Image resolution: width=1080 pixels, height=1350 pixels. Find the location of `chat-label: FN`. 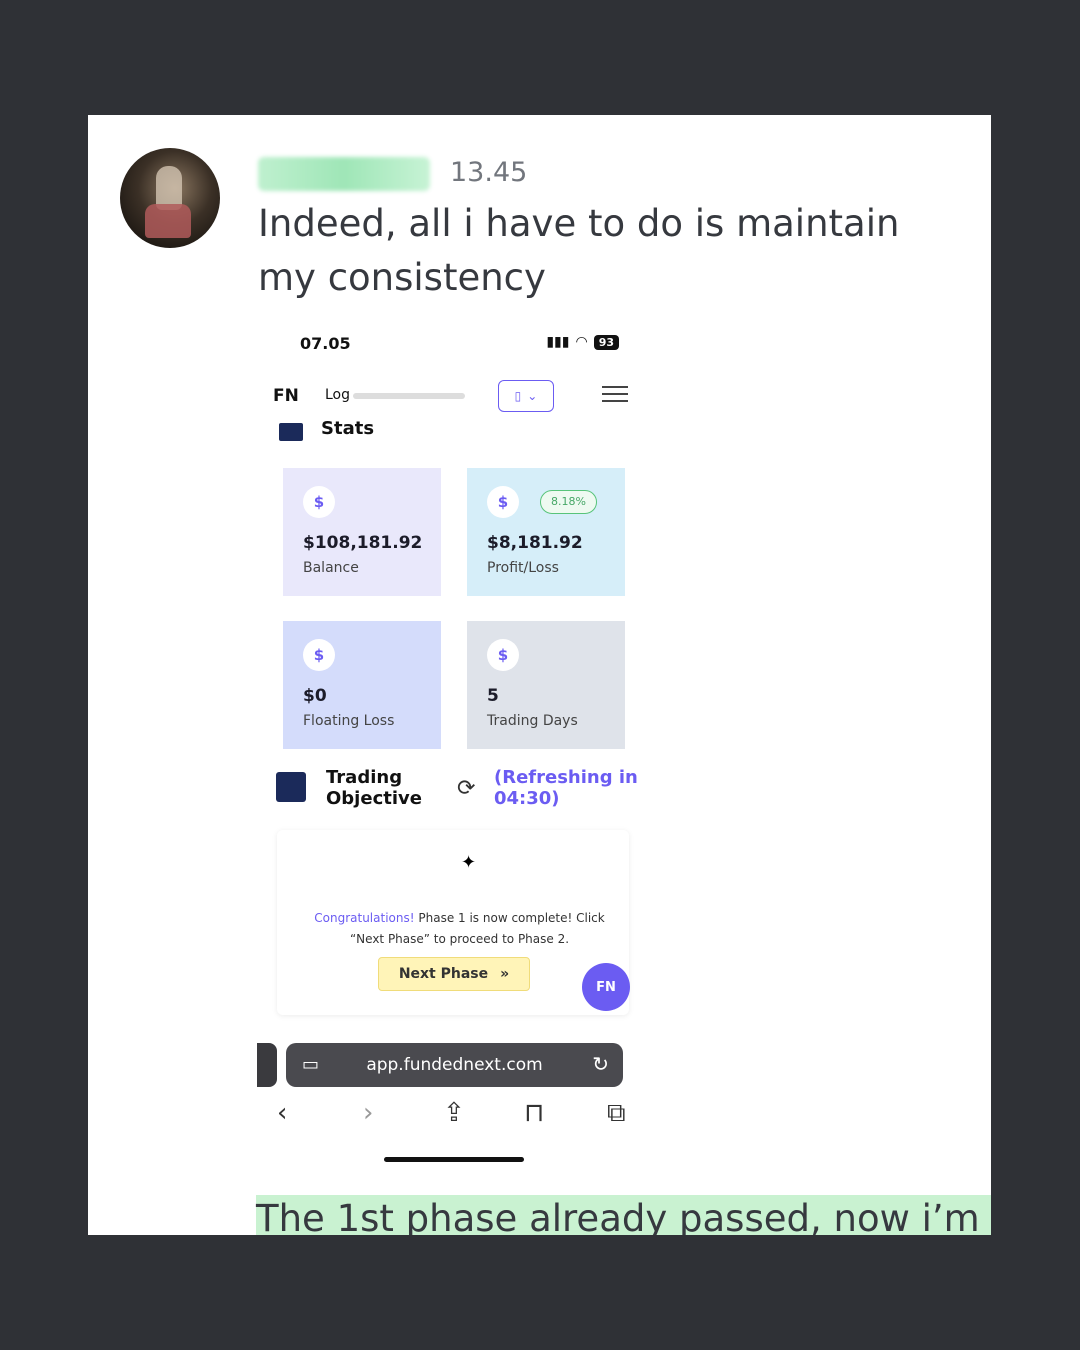

chat-label: FN is located at coordinates (606, 987).